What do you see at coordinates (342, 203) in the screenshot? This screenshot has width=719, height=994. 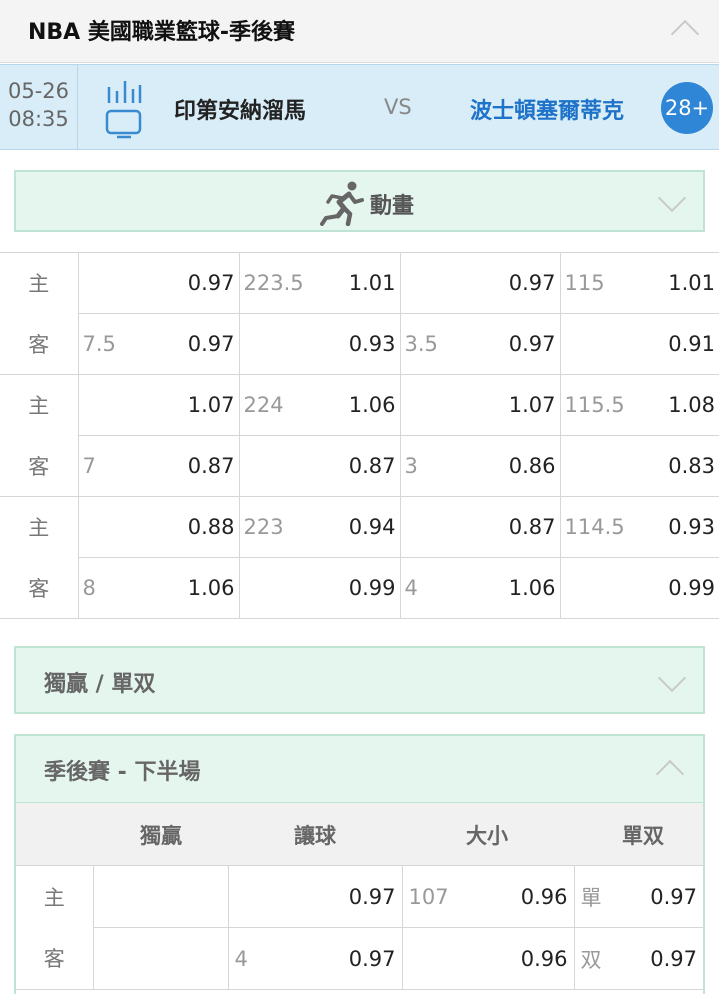 I see `running-man-icon` at bounding box center [342, 203].